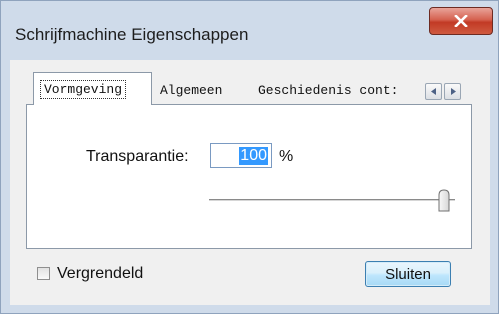  Describe the element at coordinates (43, 273) in the screenshot. I see `lock-checkbox` at that location.